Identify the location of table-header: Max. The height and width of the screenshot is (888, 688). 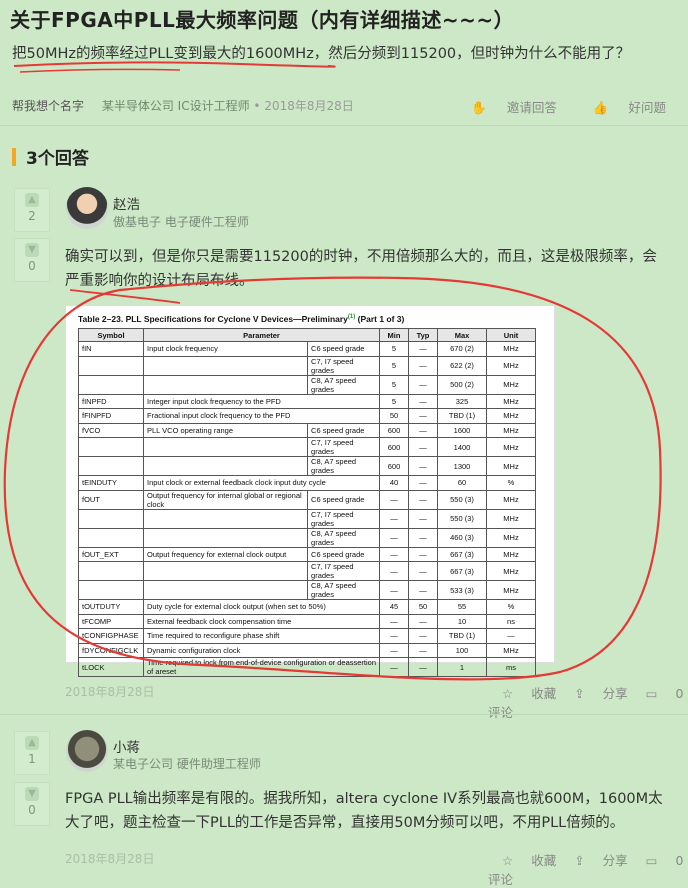
(462, 335).